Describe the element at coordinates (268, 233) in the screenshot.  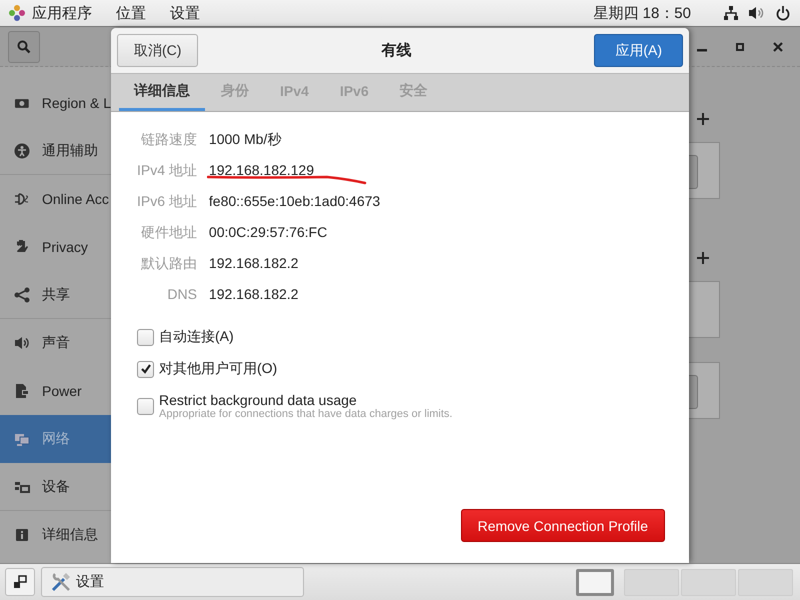
I see `field-value: 00:0C:29:57:76:FC` at that location.